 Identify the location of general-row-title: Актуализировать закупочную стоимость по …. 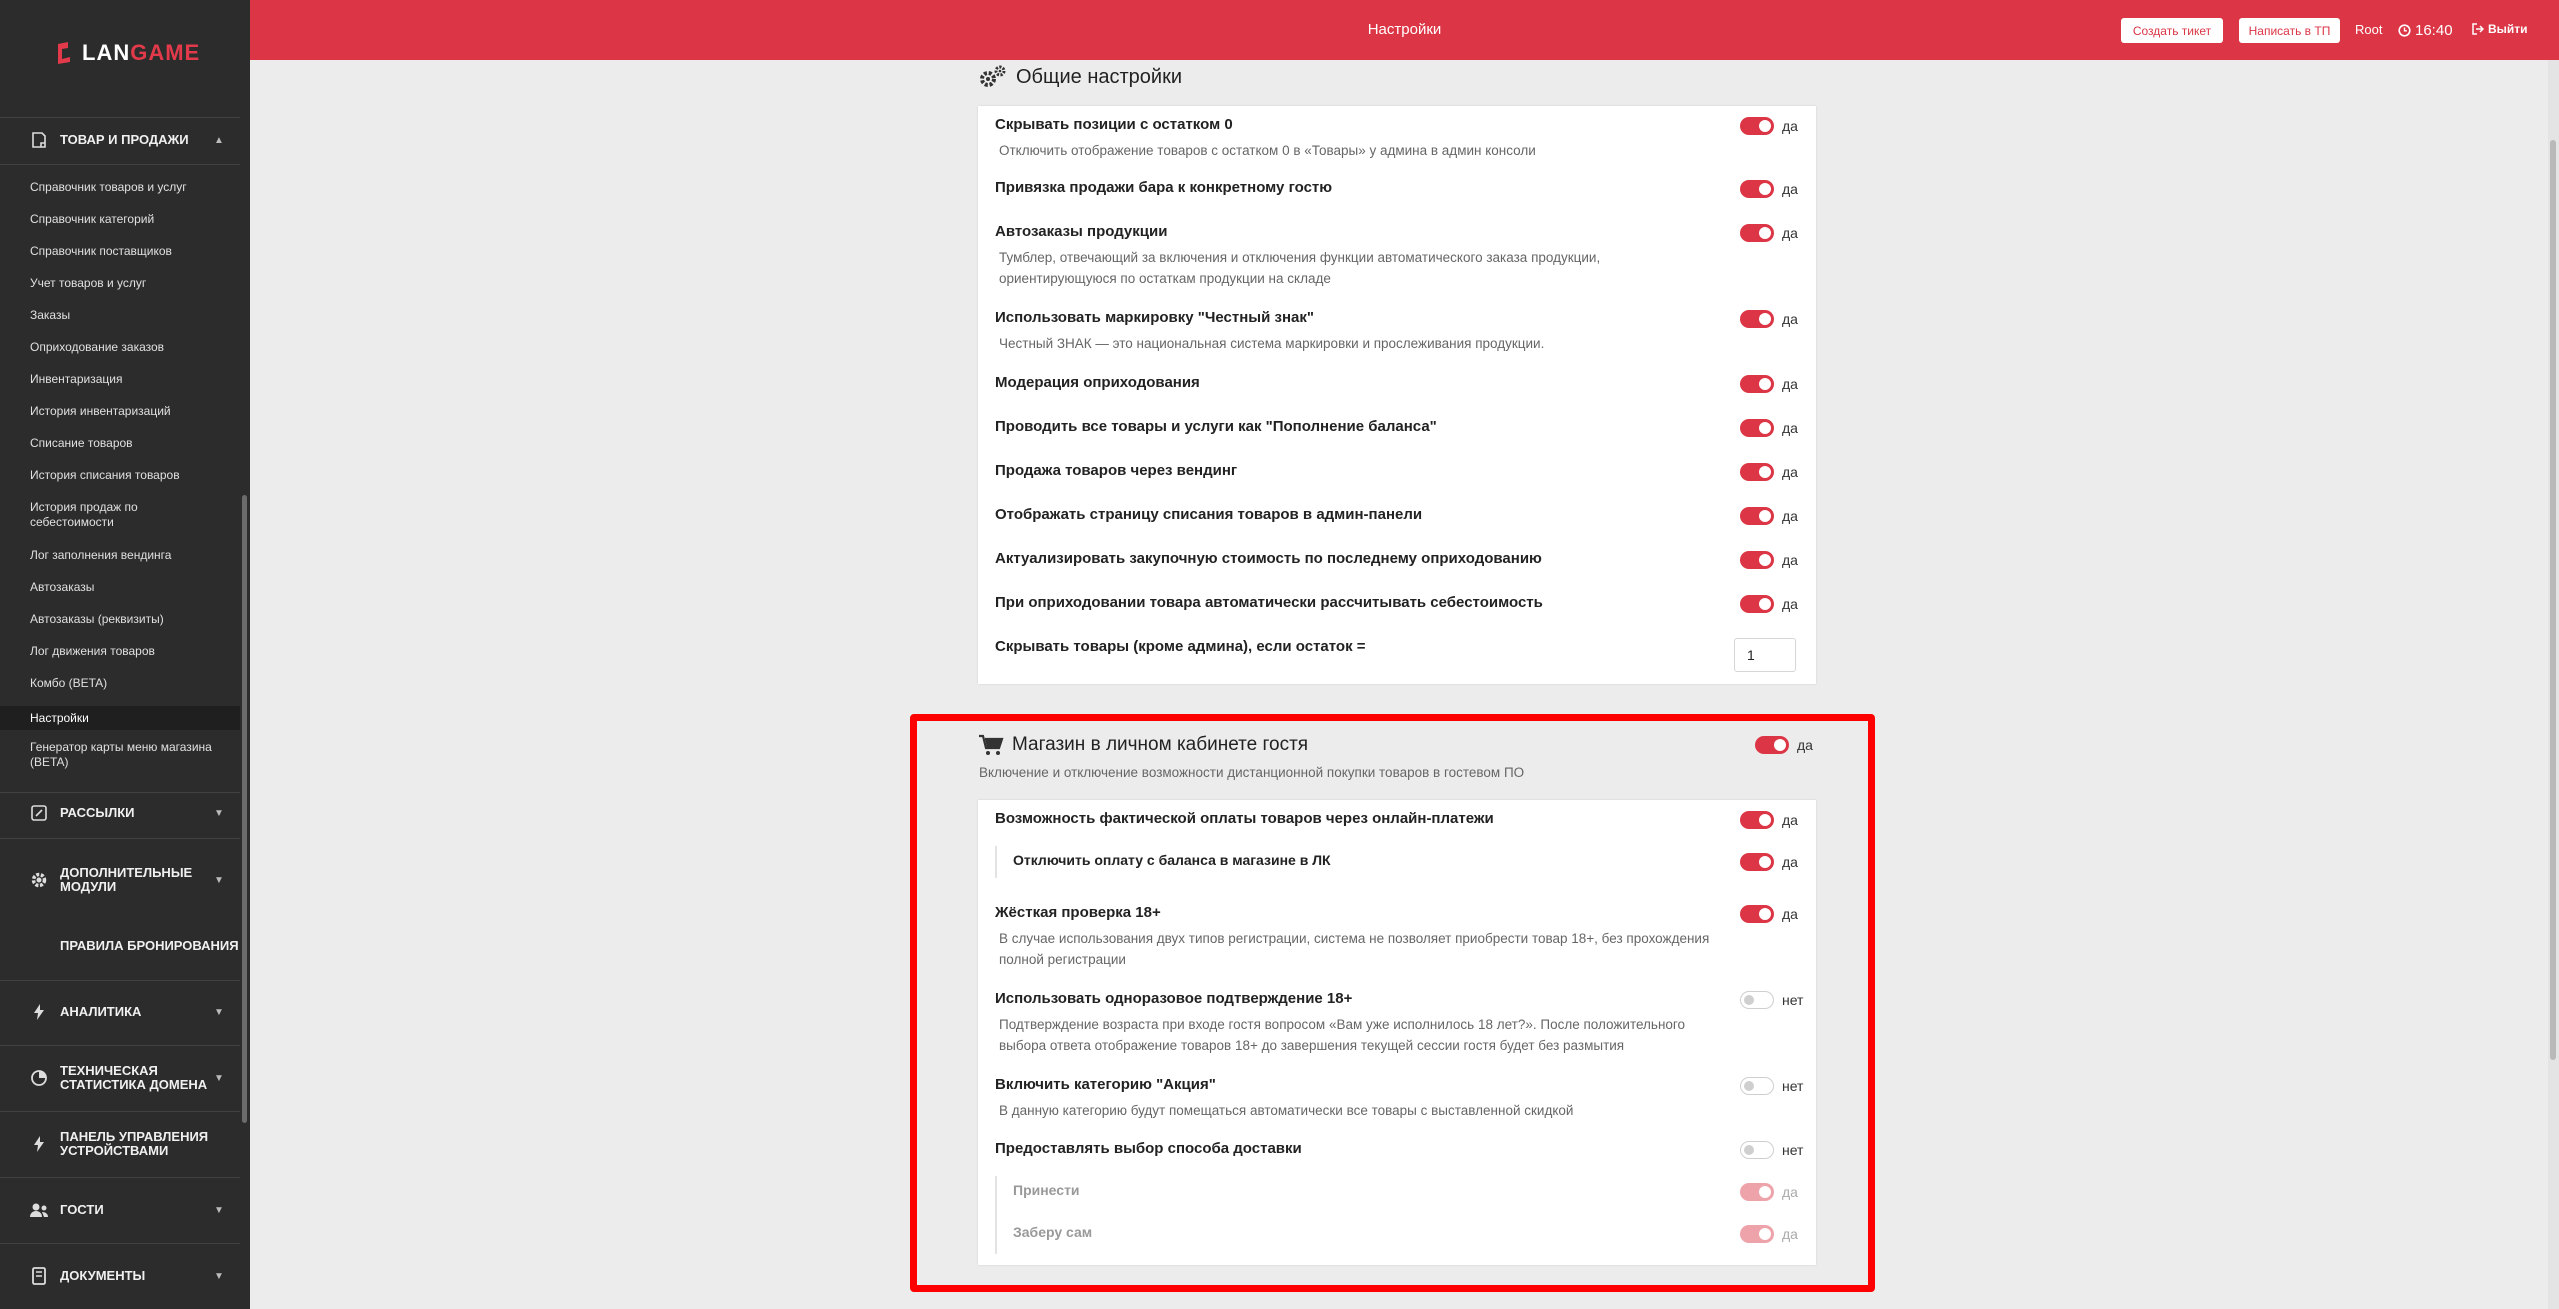
(1268, 558).